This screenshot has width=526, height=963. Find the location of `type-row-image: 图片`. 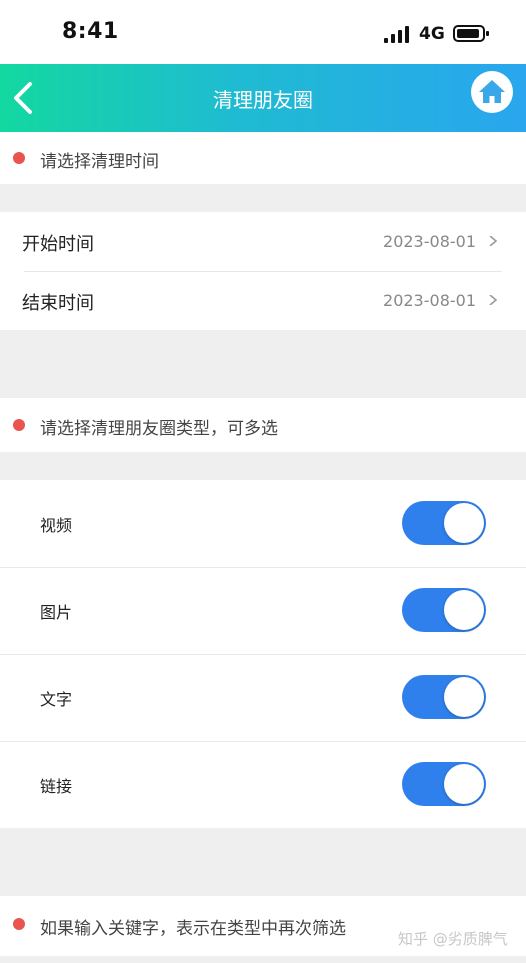

type-row-image: 图片 is located at coordinates (263, 610).